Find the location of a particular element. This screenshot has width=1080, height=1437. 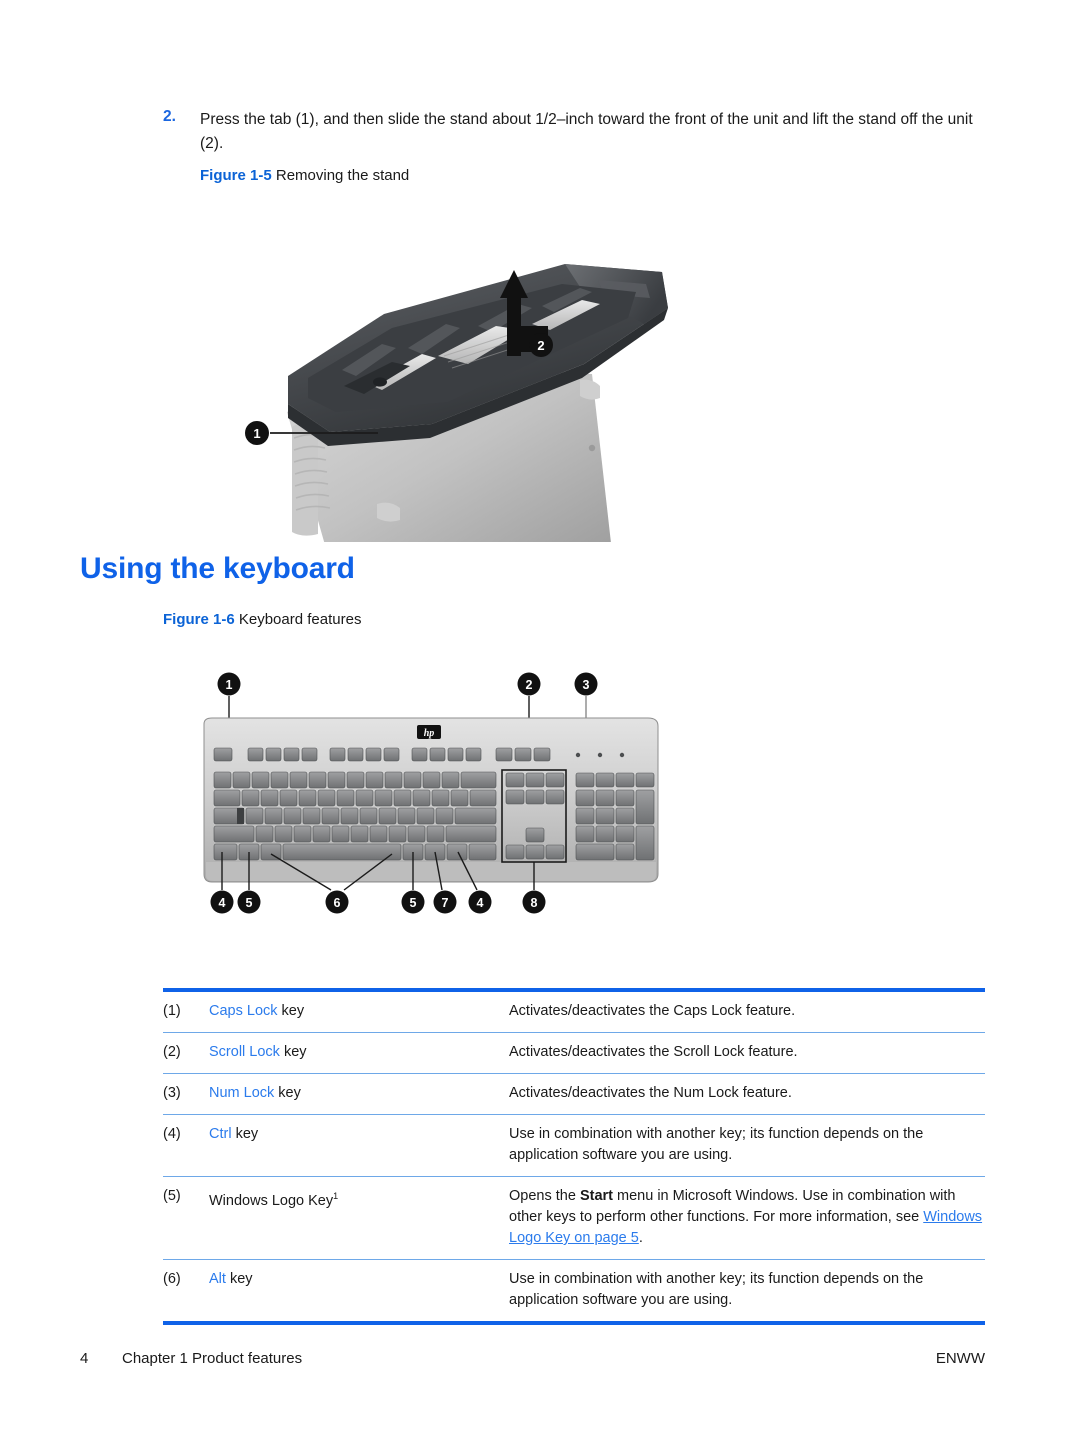

svg-text: 7 is located at coordinates (445, 903).